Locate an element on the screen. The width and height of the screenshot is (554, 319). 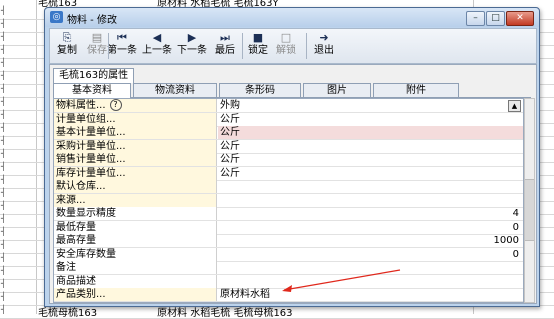
first-button: ⏮ 第一条 is located at coordinates (122, 46).